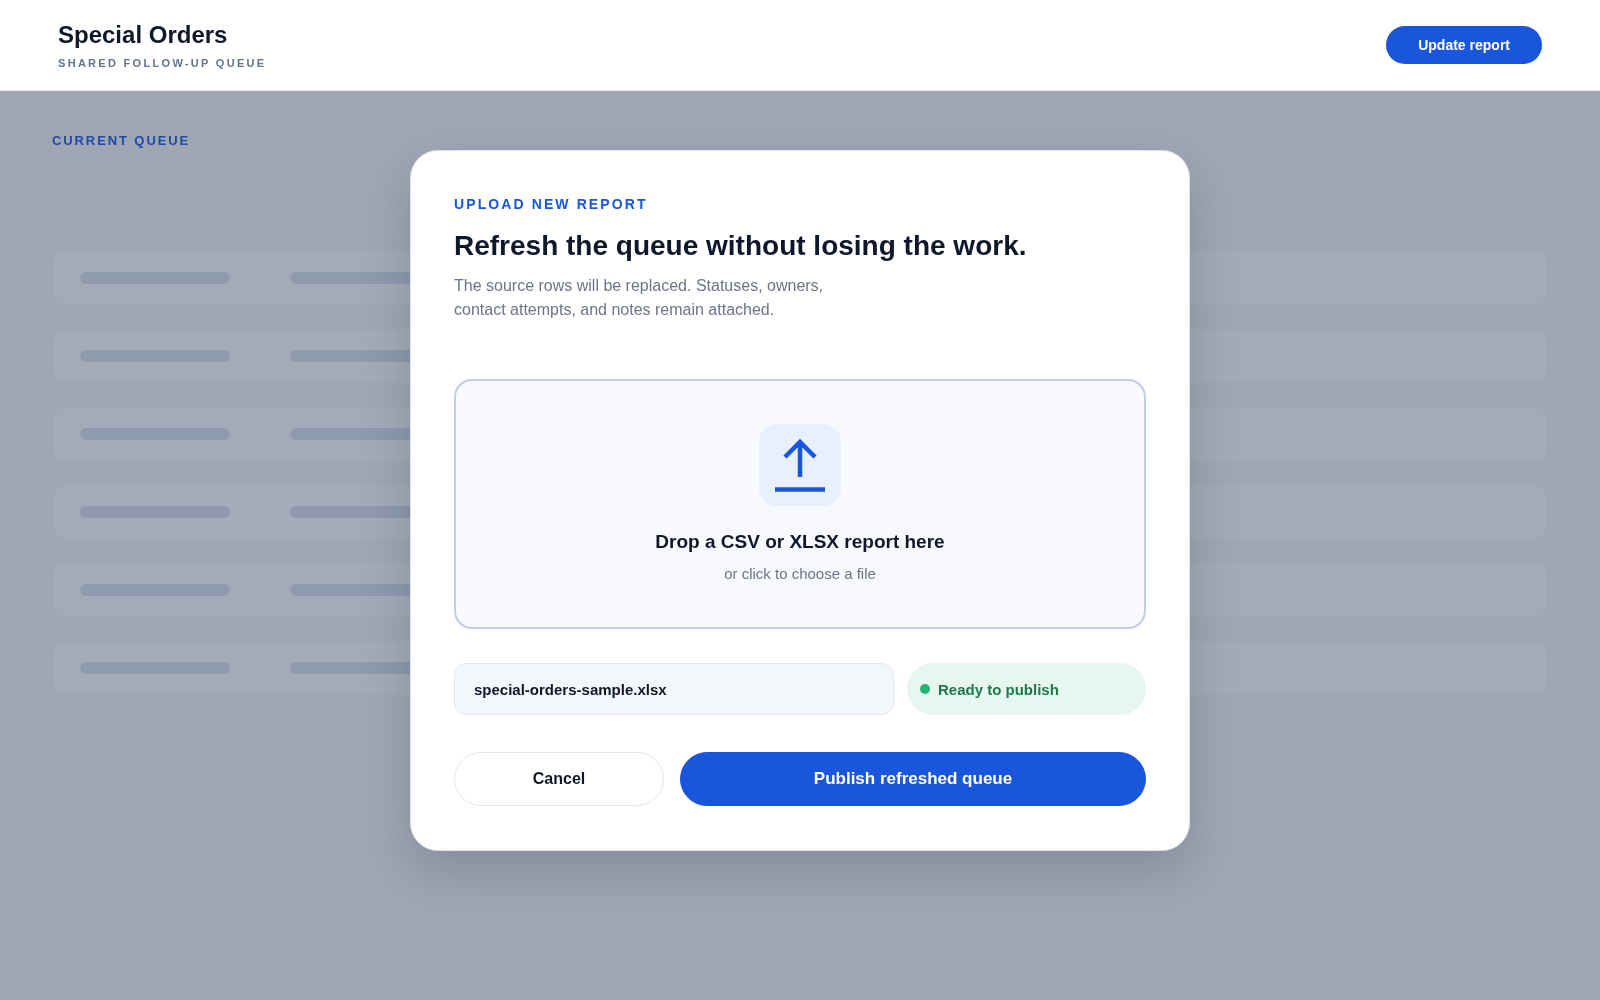 The image size is (1600, 1000). Describe the element at coordinates (162, 62) in the screenshot. I see `app-subtitle: SHARED FOLLOW-UP QUEUE` at that location.